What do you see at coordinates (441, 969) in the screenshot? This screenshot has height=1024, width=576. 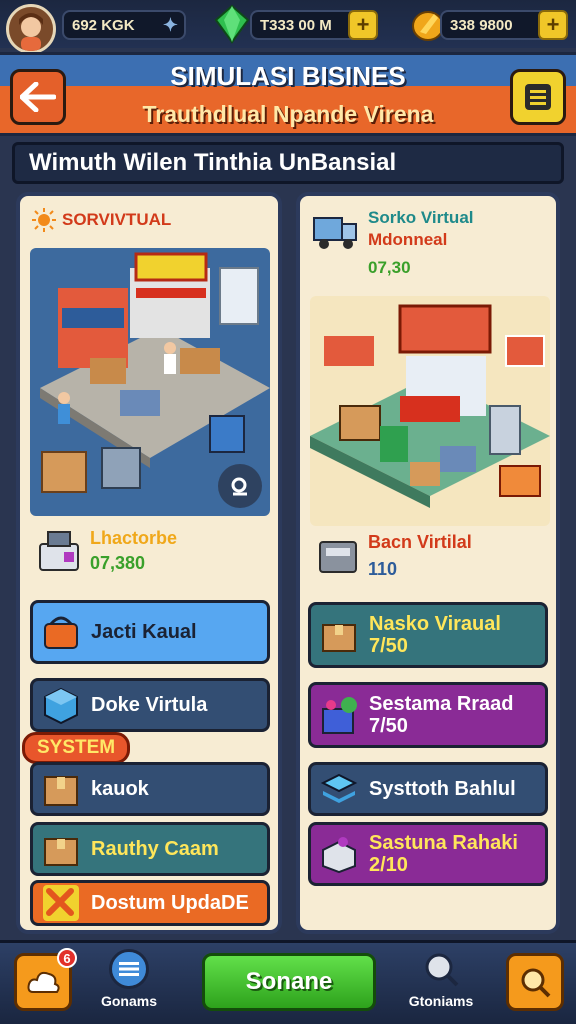 I see `search-icon` at bounding box center [441, 969].